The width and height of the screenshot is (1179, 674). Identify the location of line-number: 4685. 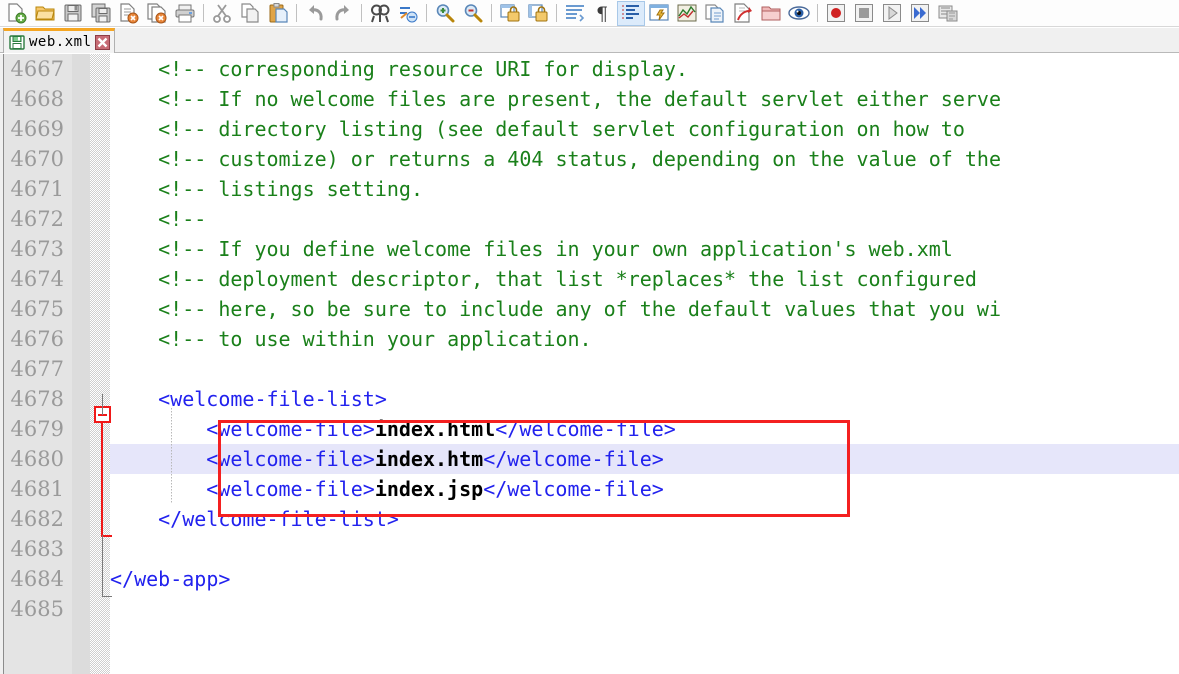
(37, 609).